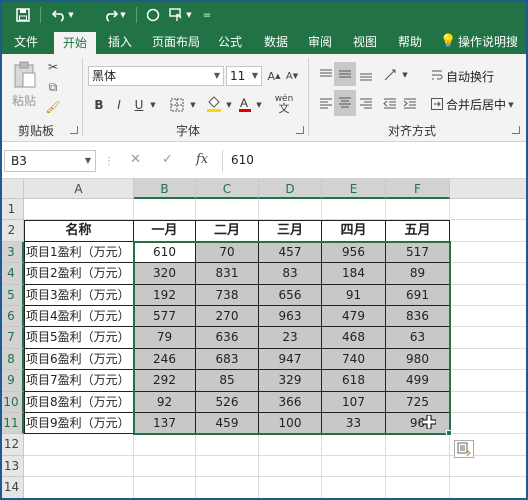 This screenshot has width=528, height=500. Describe the element at coordinates (345, 103) in the screenshot. I see `align-center-icon` at that location.